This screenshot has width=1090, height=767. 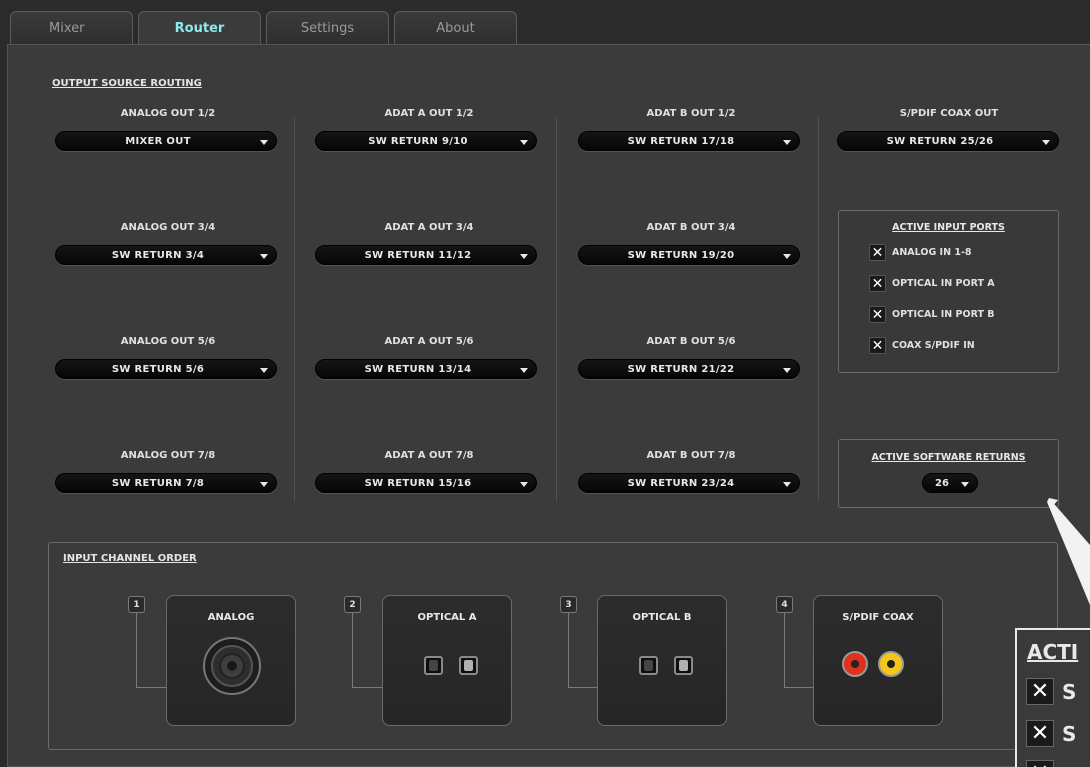 I want to click on zoom-title: ACTI, so click(x=1053, y=652).